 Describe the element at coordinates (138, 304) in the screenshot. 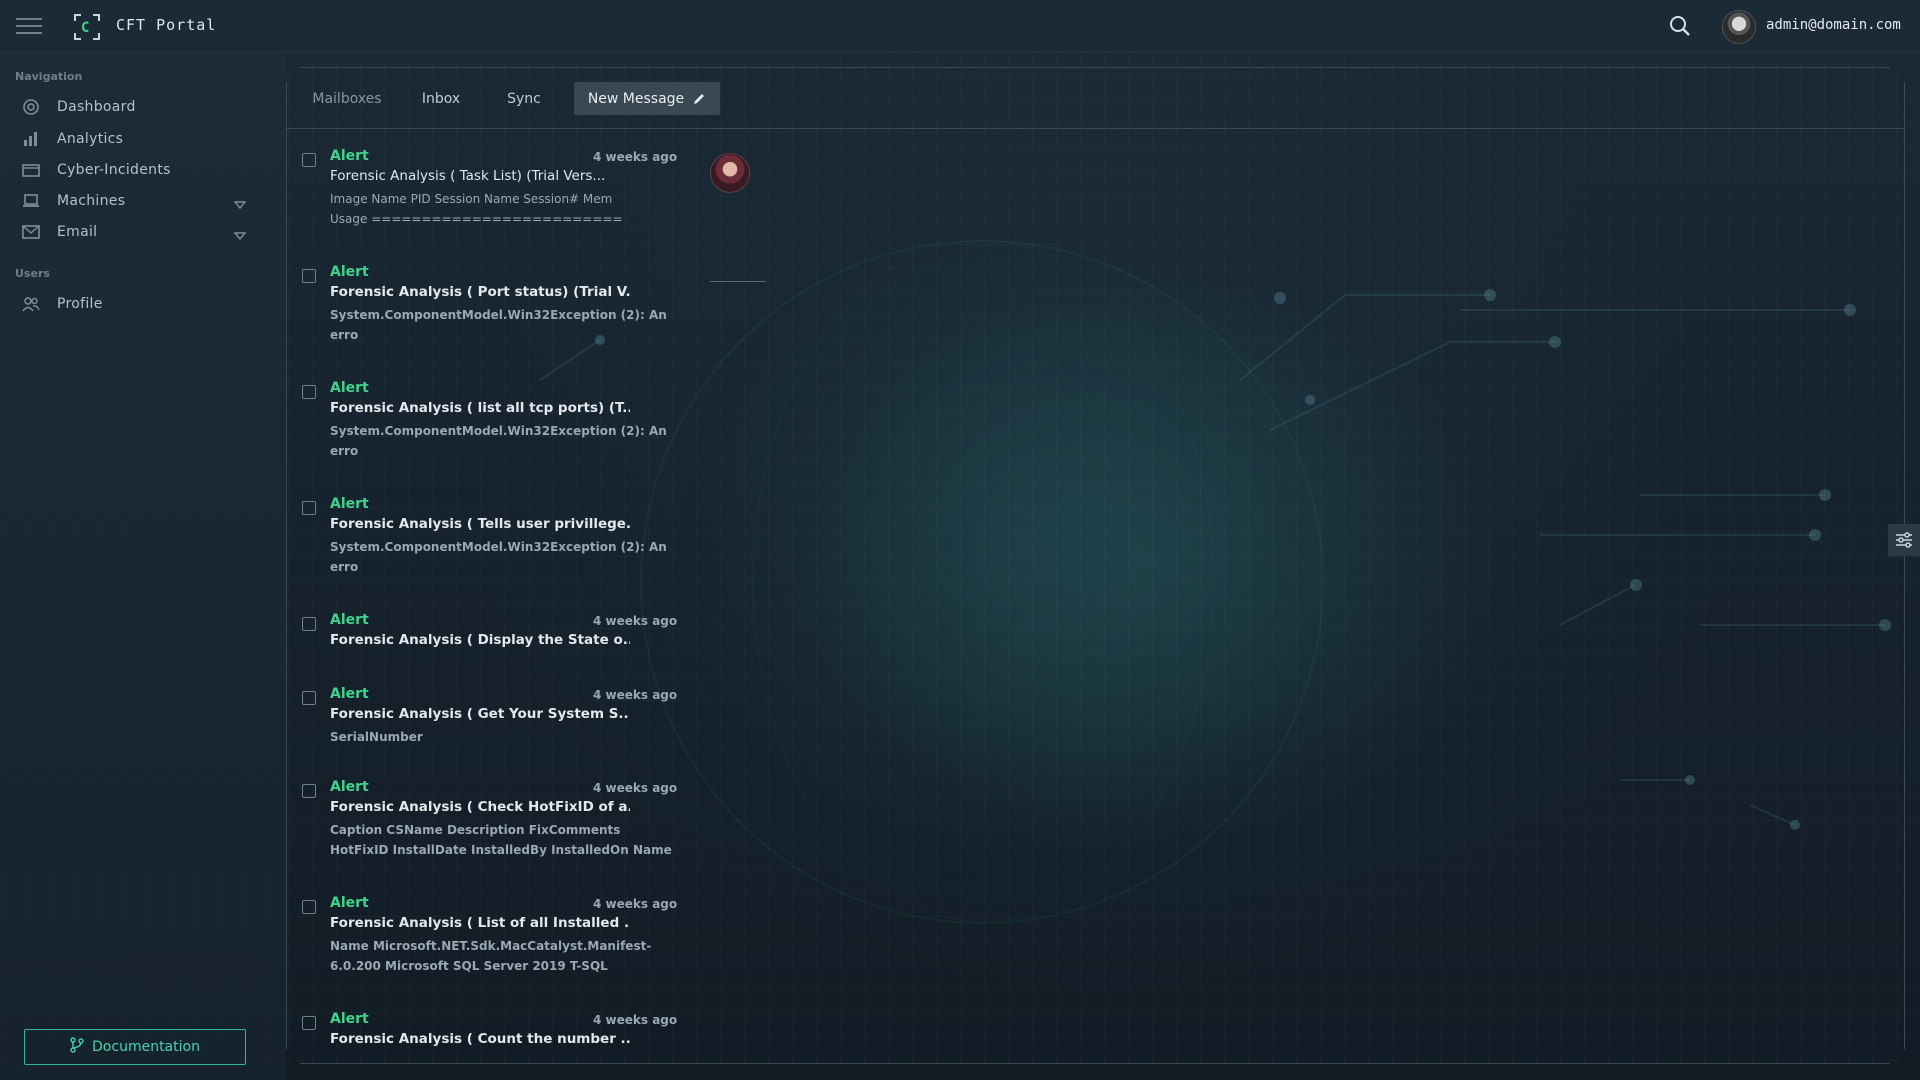

I see `sidebar-item-profile: Profile` at that location.